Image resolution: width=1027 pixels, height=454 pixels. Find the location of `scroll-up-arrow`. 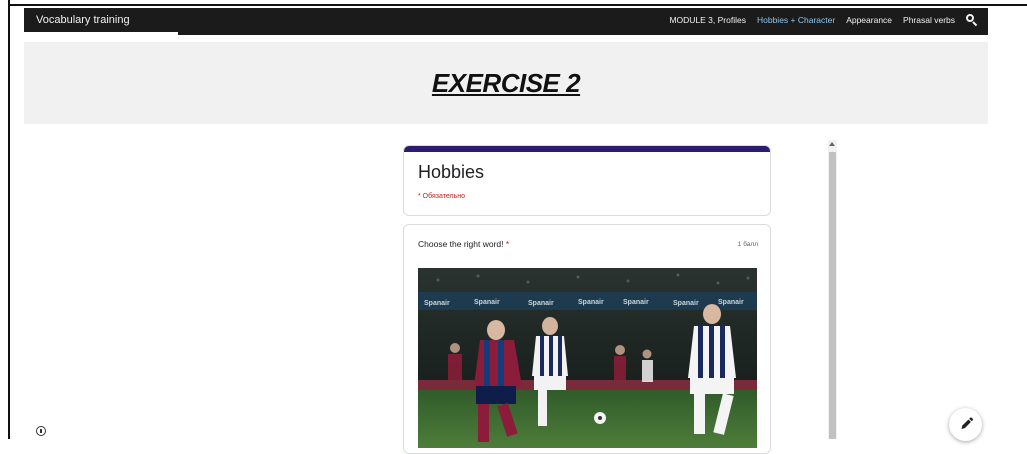

scroll-up-arrow is located at coordinates (832, 144).